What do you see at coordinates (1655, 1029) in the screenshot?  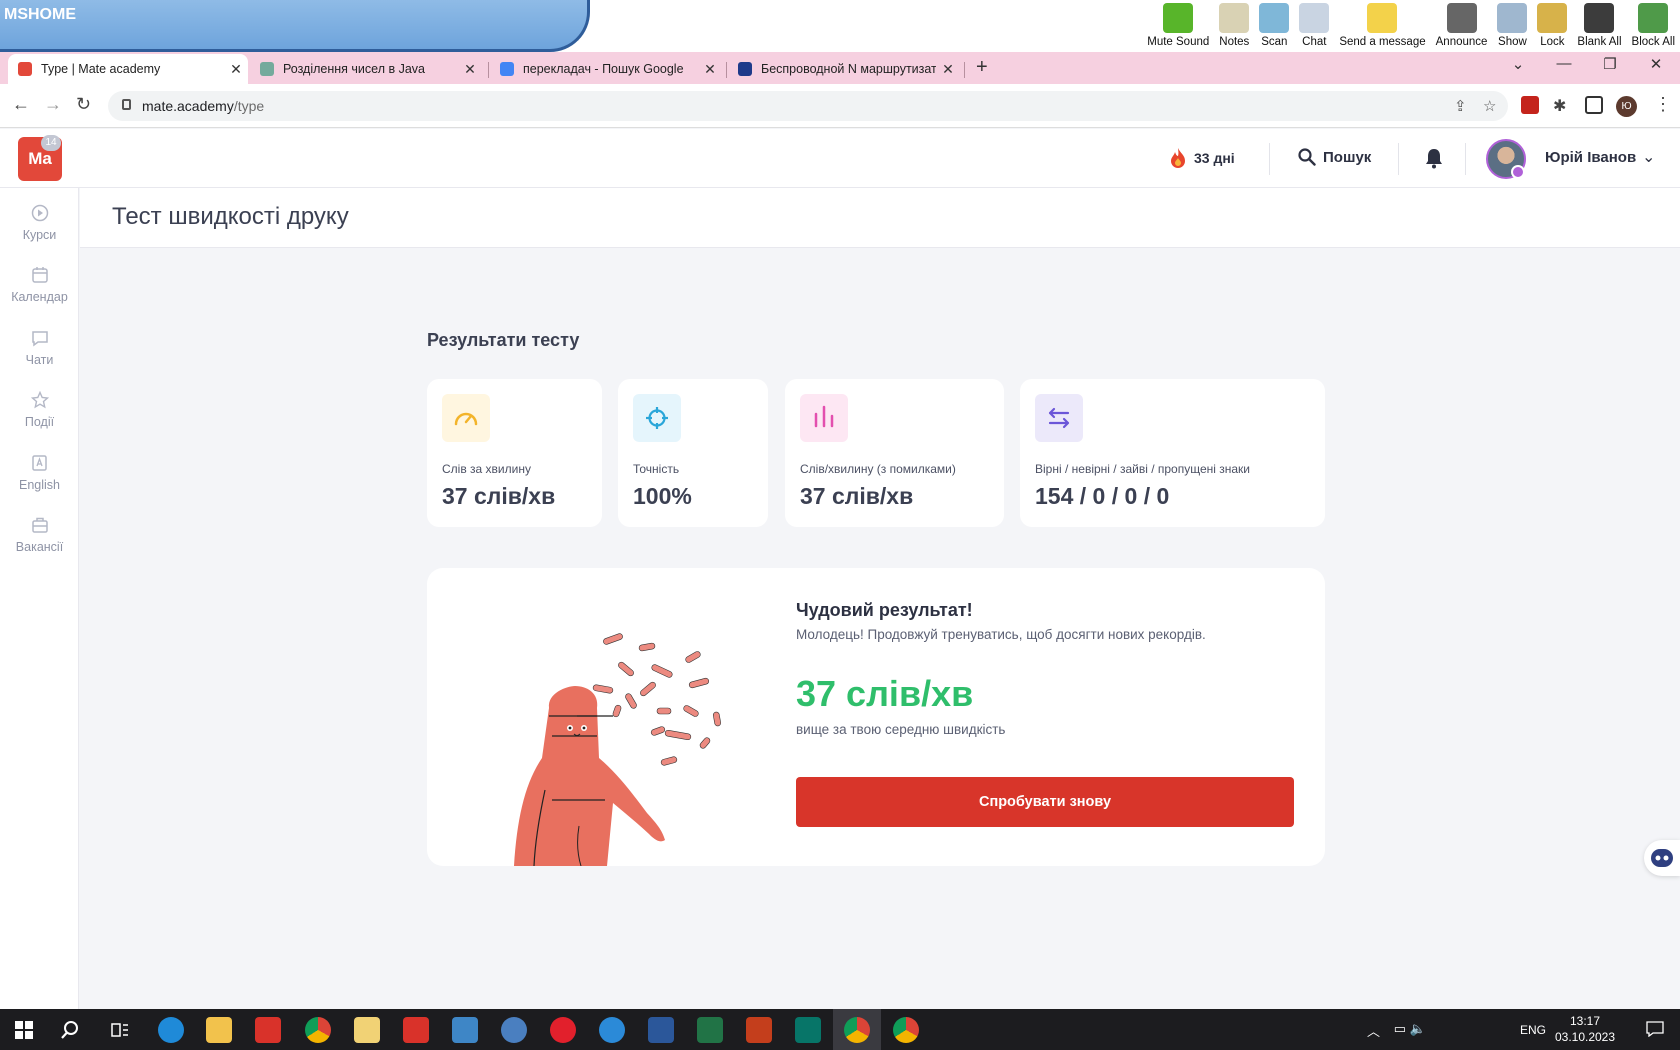 I see `notification-center-icon` at bounding box center [1655, 1029].